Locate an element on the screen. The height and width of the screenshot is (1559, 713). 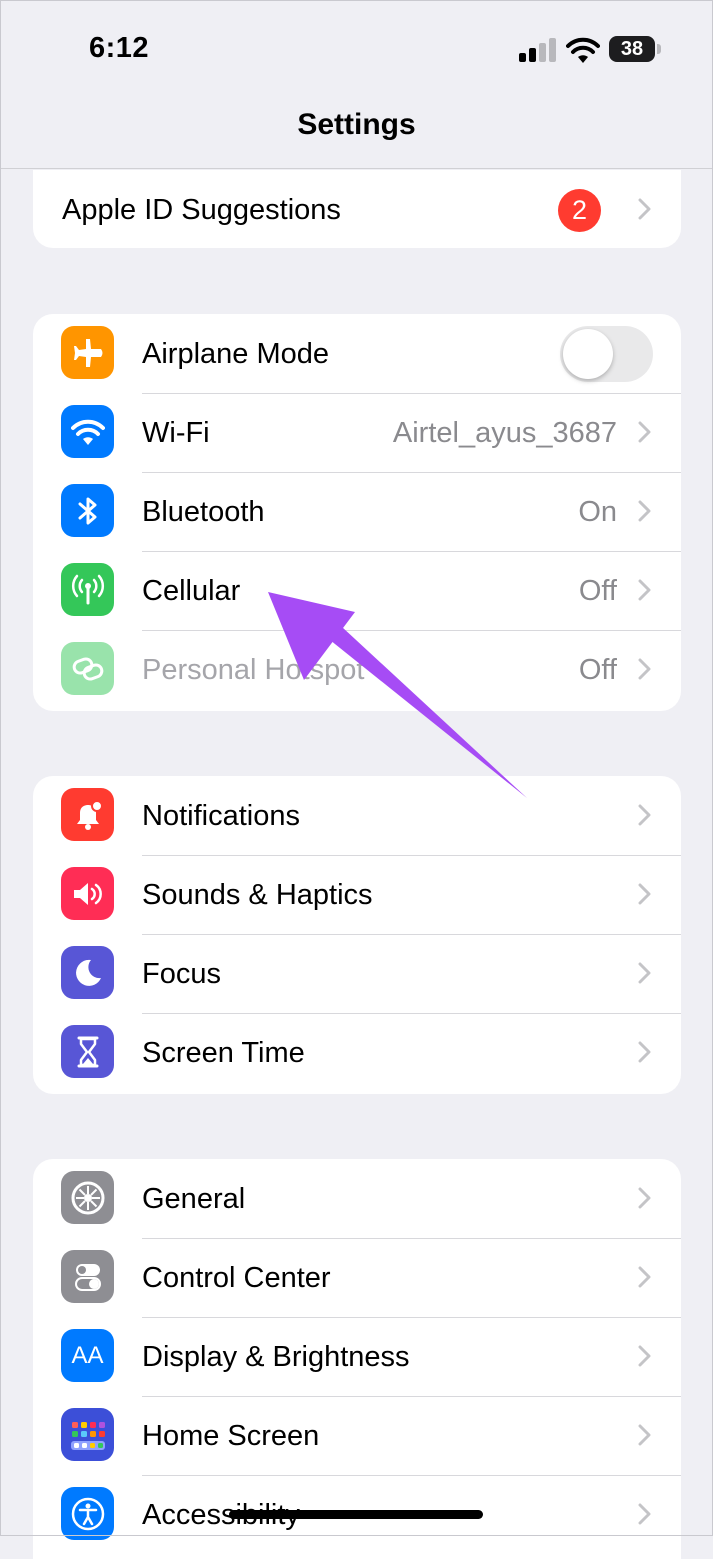
text-size-icon: AA is located at coordinates (87, 1355).